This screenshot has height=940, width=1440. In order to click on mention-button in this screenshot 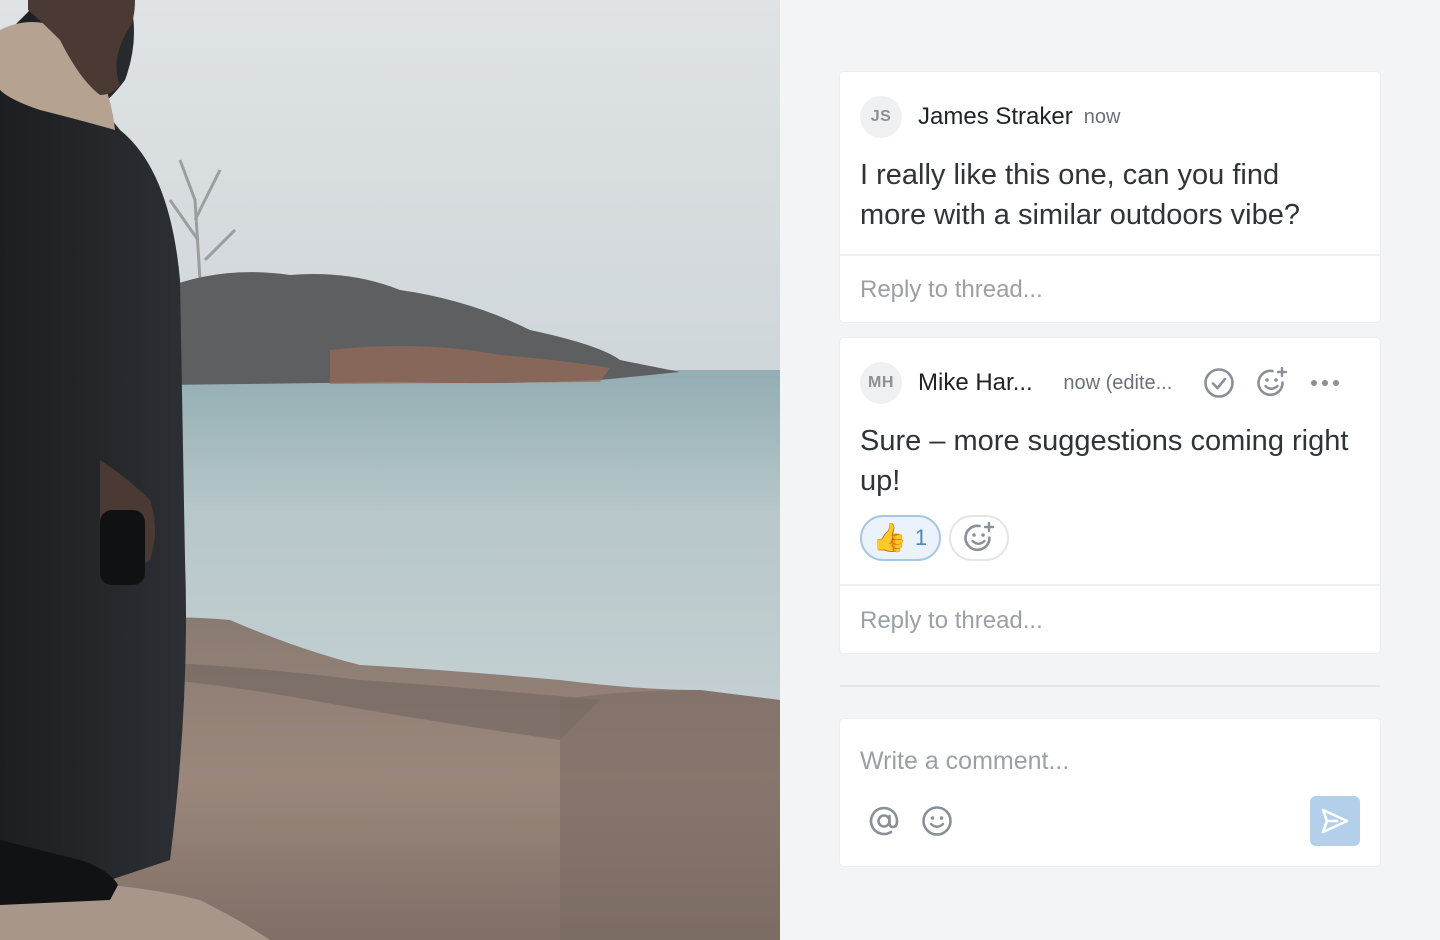, I will do `click(884, 821)`.